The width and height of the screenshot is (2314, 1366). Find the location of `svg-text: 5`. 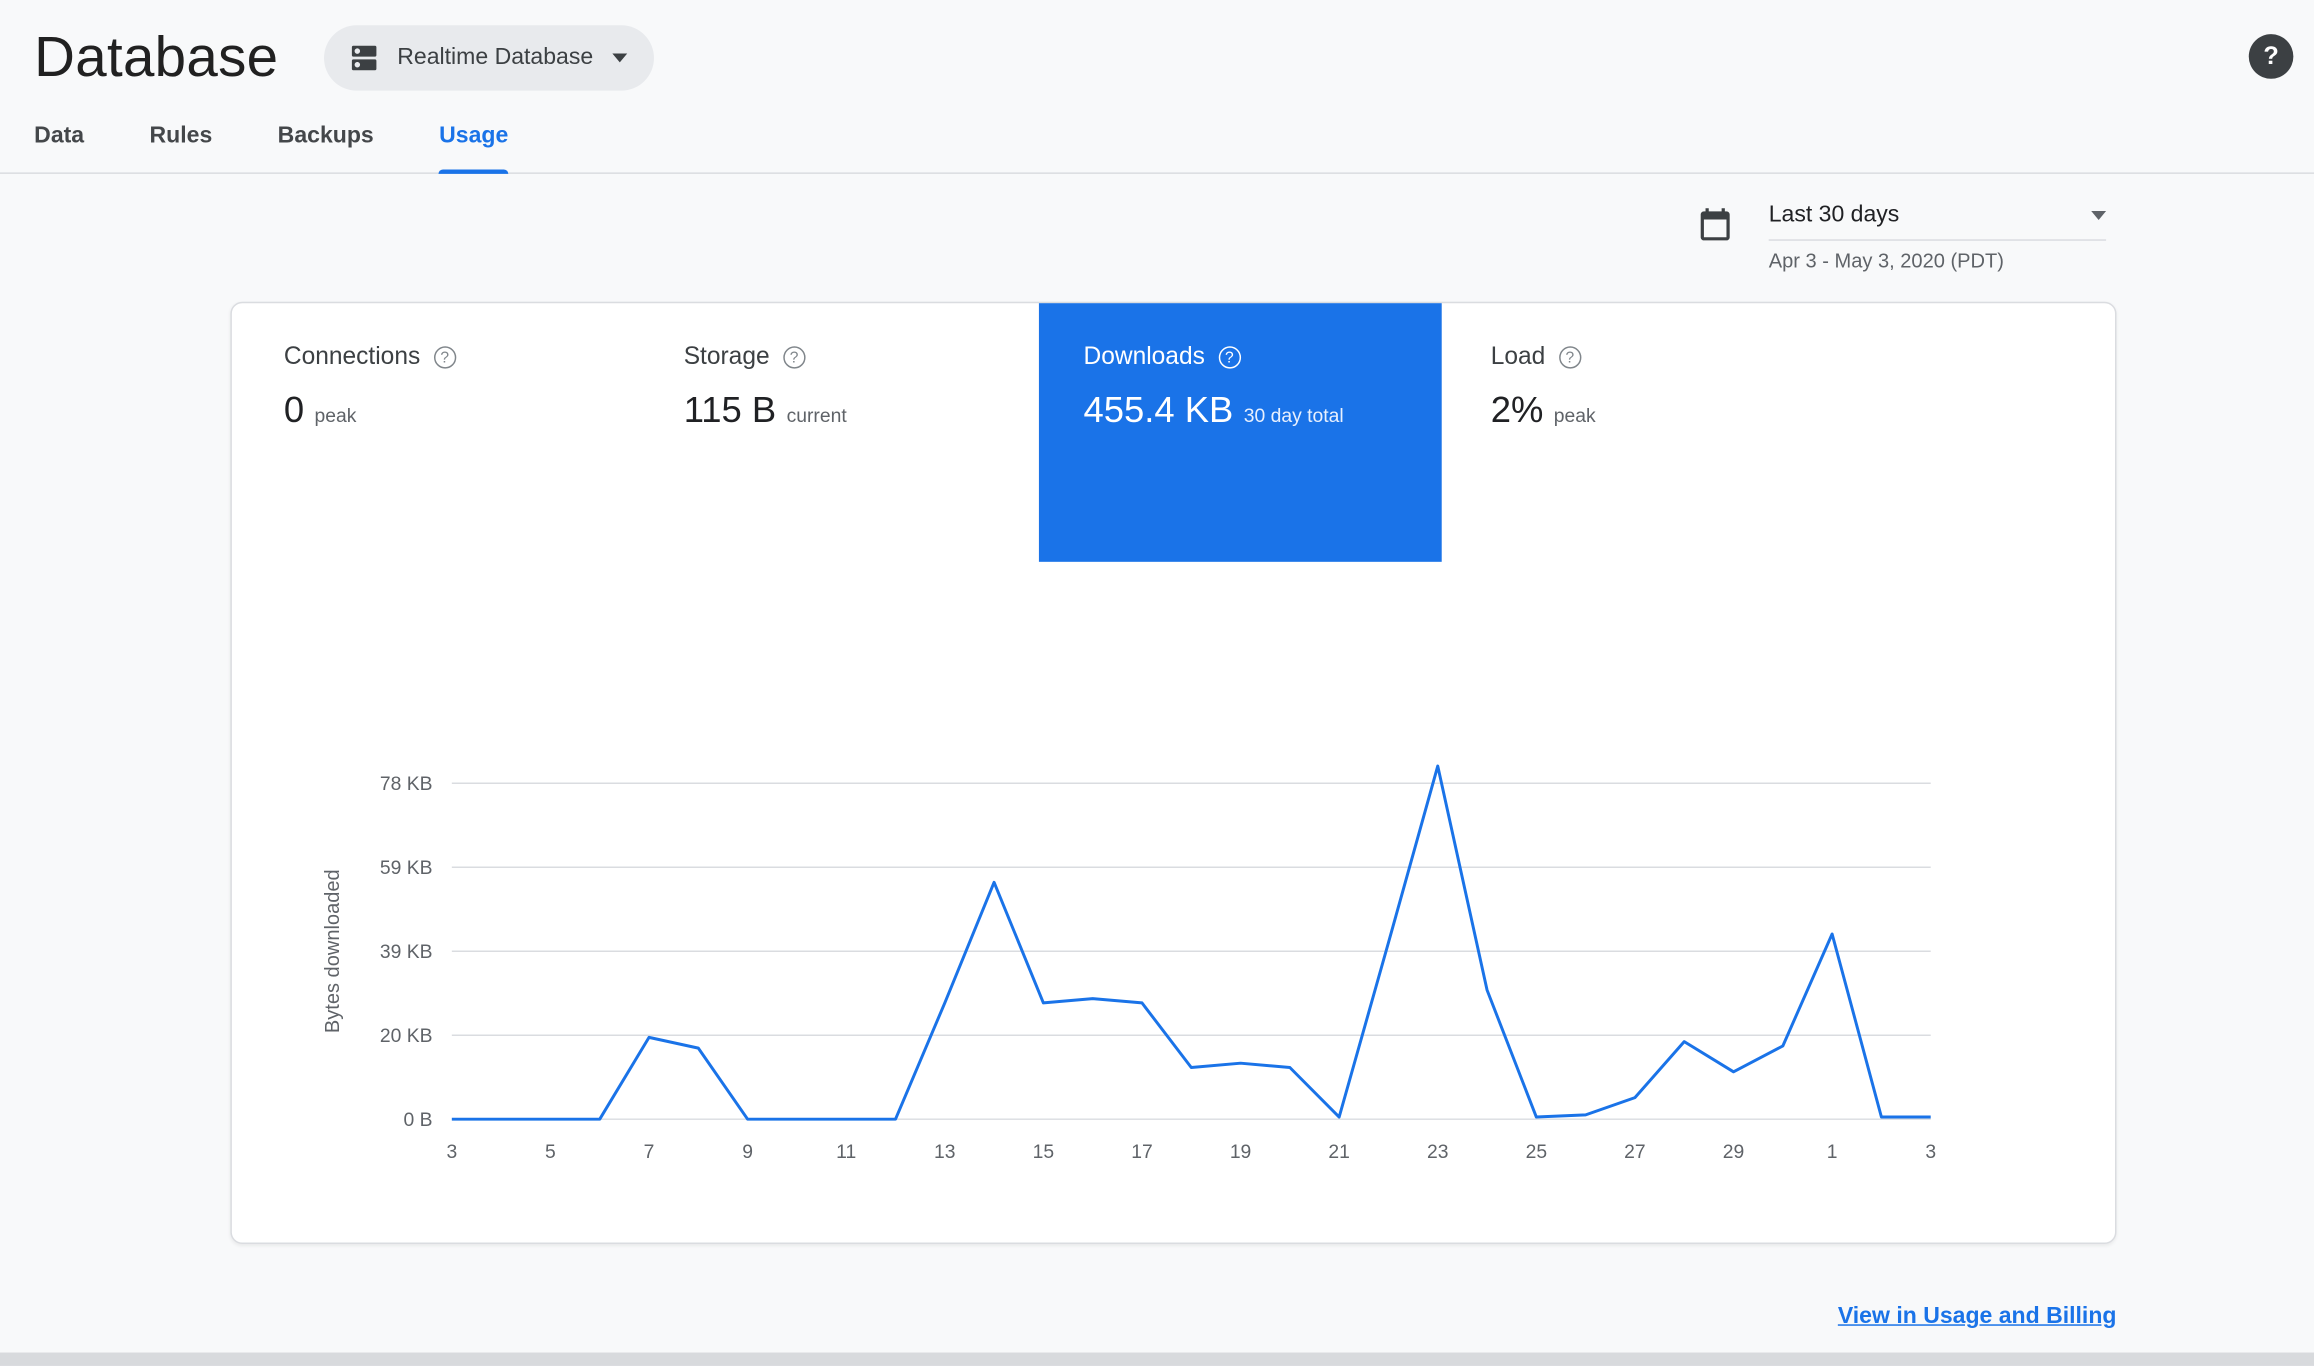

svg-text: 5 is located at coordinates (550, 1152).